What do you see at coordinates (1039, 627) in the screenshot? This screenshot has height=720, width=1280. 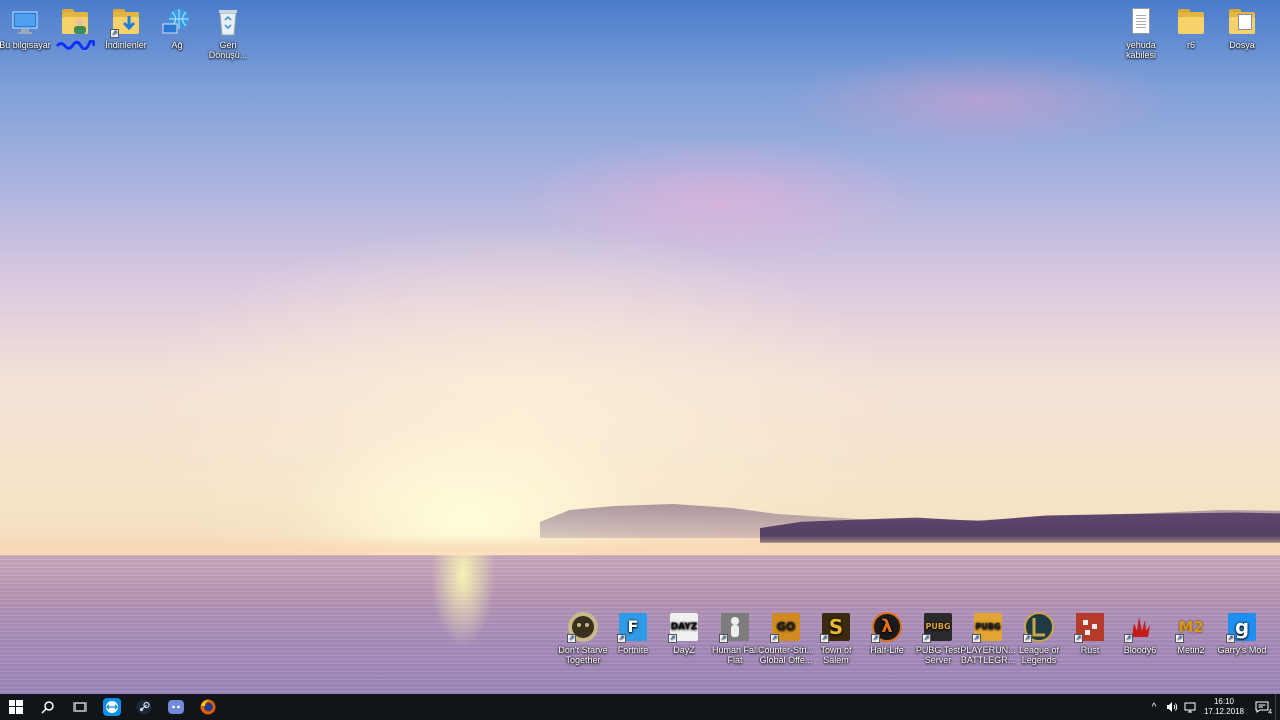 I see `league-of-legends-icon` at bounding box center [1039, 627].